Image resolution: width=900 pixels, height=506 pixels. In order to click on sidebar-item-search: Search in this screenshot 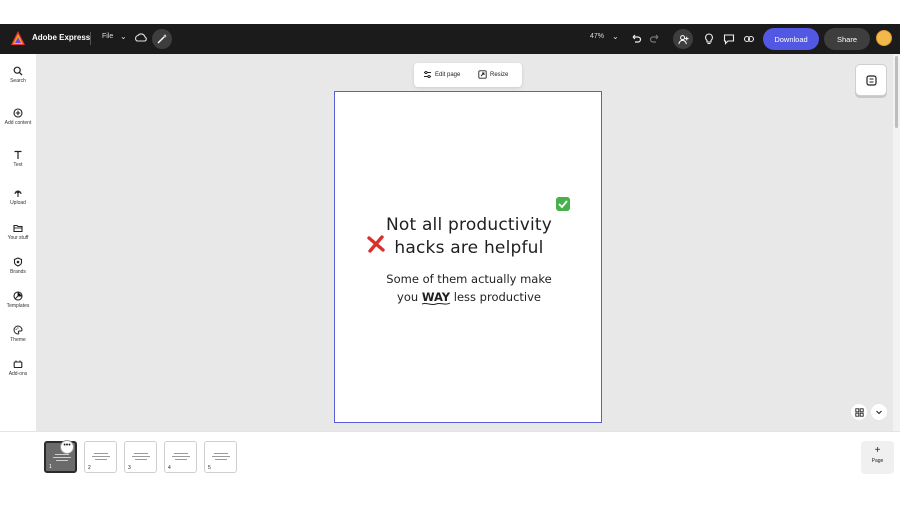, I will do `click(18, 75)`.